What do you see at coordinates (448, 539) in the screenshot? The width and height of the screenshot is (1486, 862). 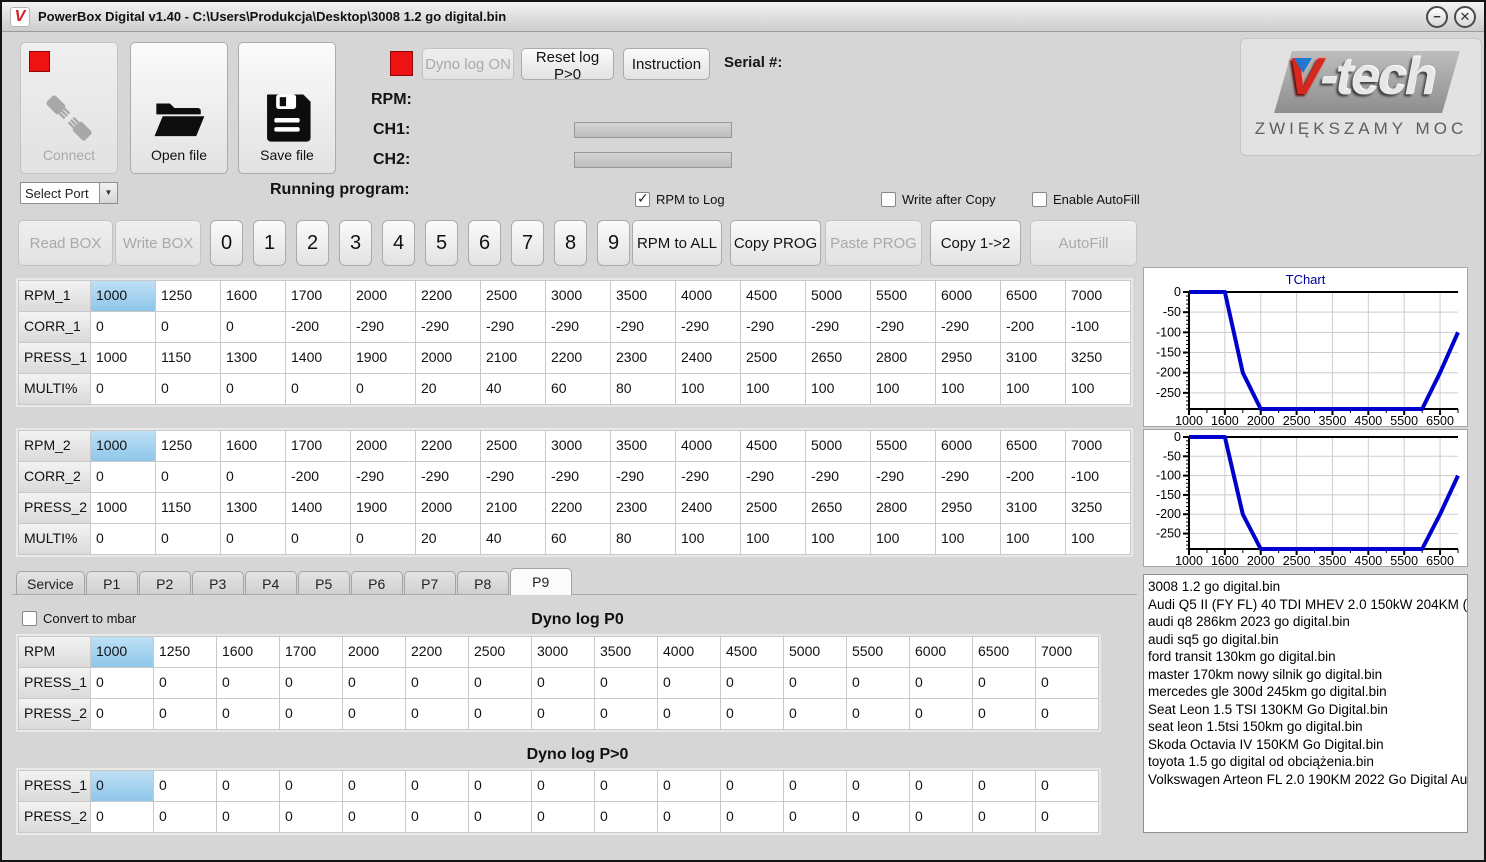 I see `table-cell: 20` at bounding box center [448, 539].